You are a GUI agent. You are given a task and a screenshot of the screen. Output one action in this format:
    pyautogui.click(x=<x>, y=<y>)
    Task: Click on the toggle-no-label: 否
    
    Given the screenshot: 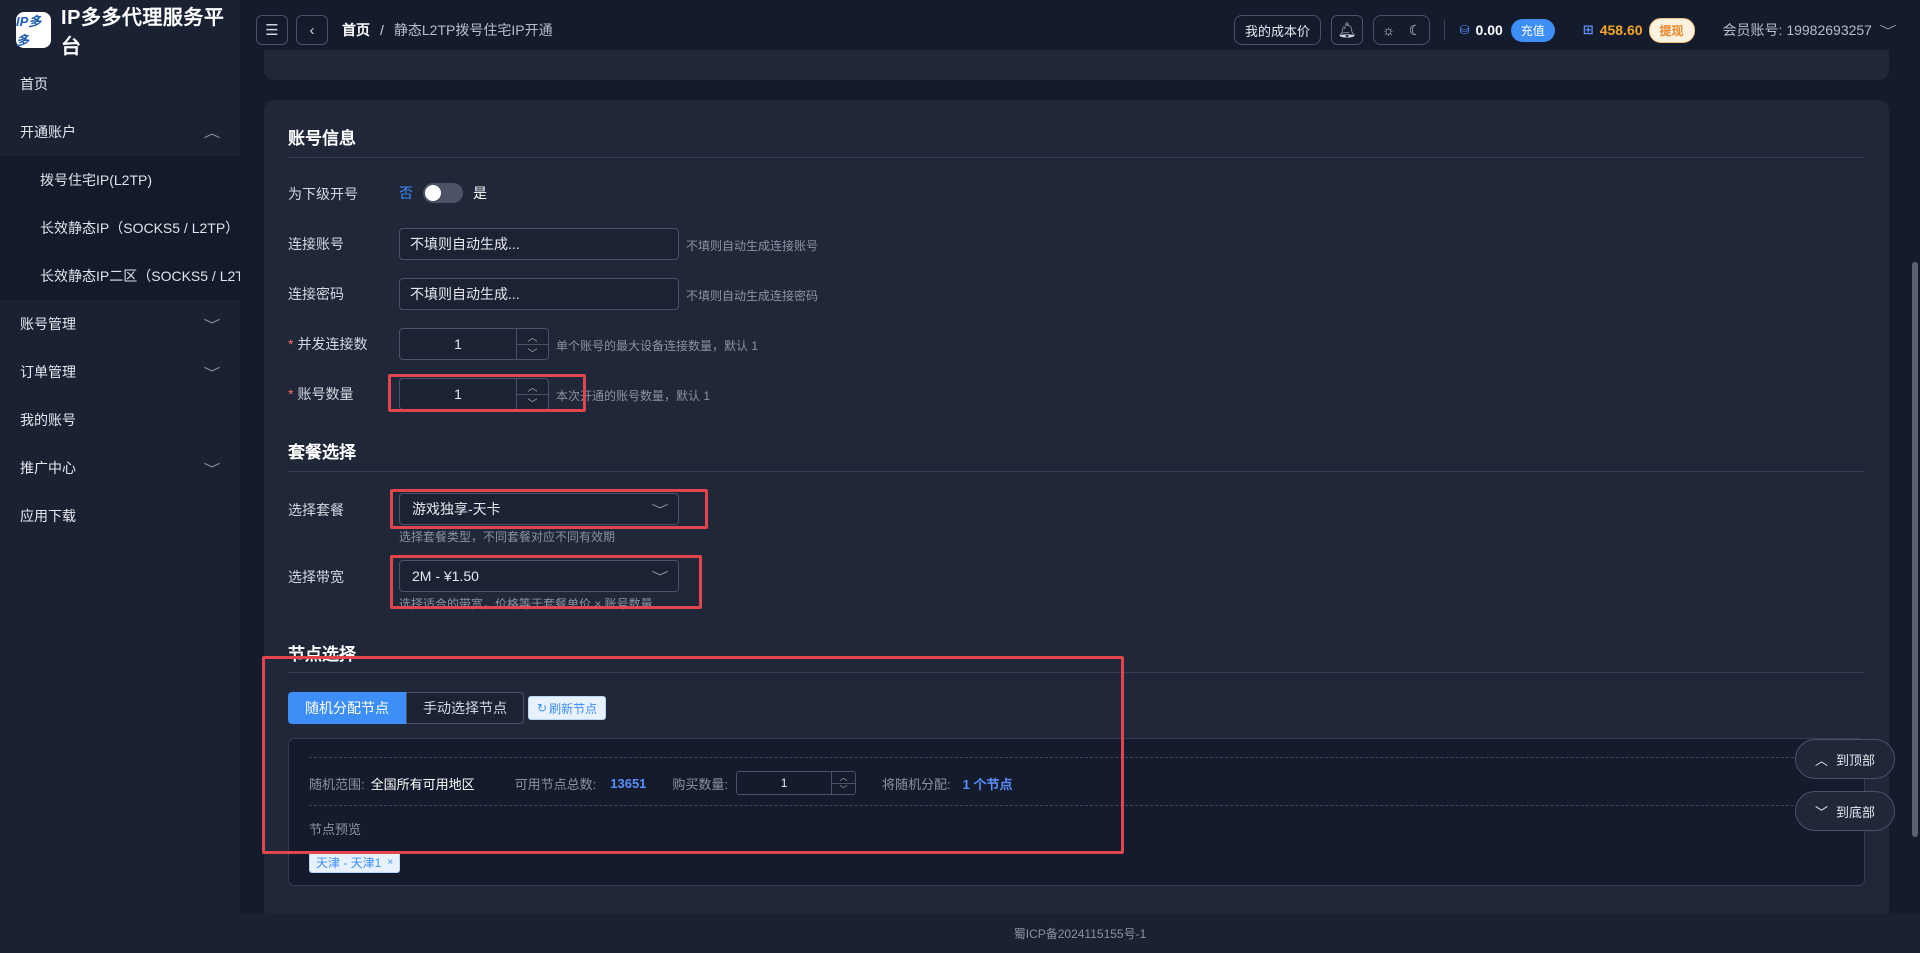 What is the action you would take?
    pyautogui.click(x=406, y=193)
    